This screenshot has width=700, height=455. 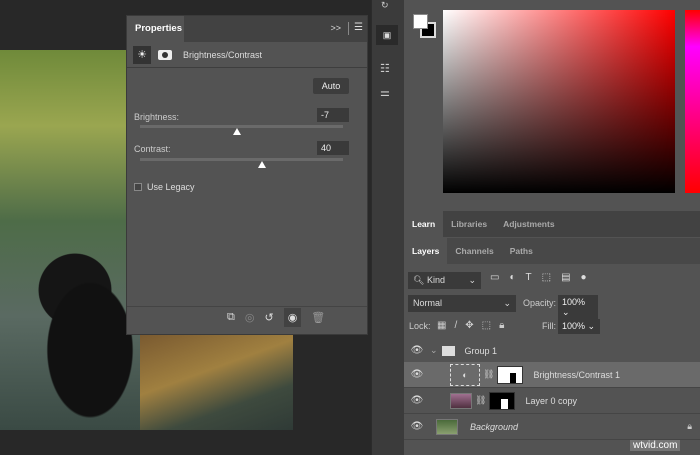 I want to click on brightness-slider, so click(x=241, y=126).